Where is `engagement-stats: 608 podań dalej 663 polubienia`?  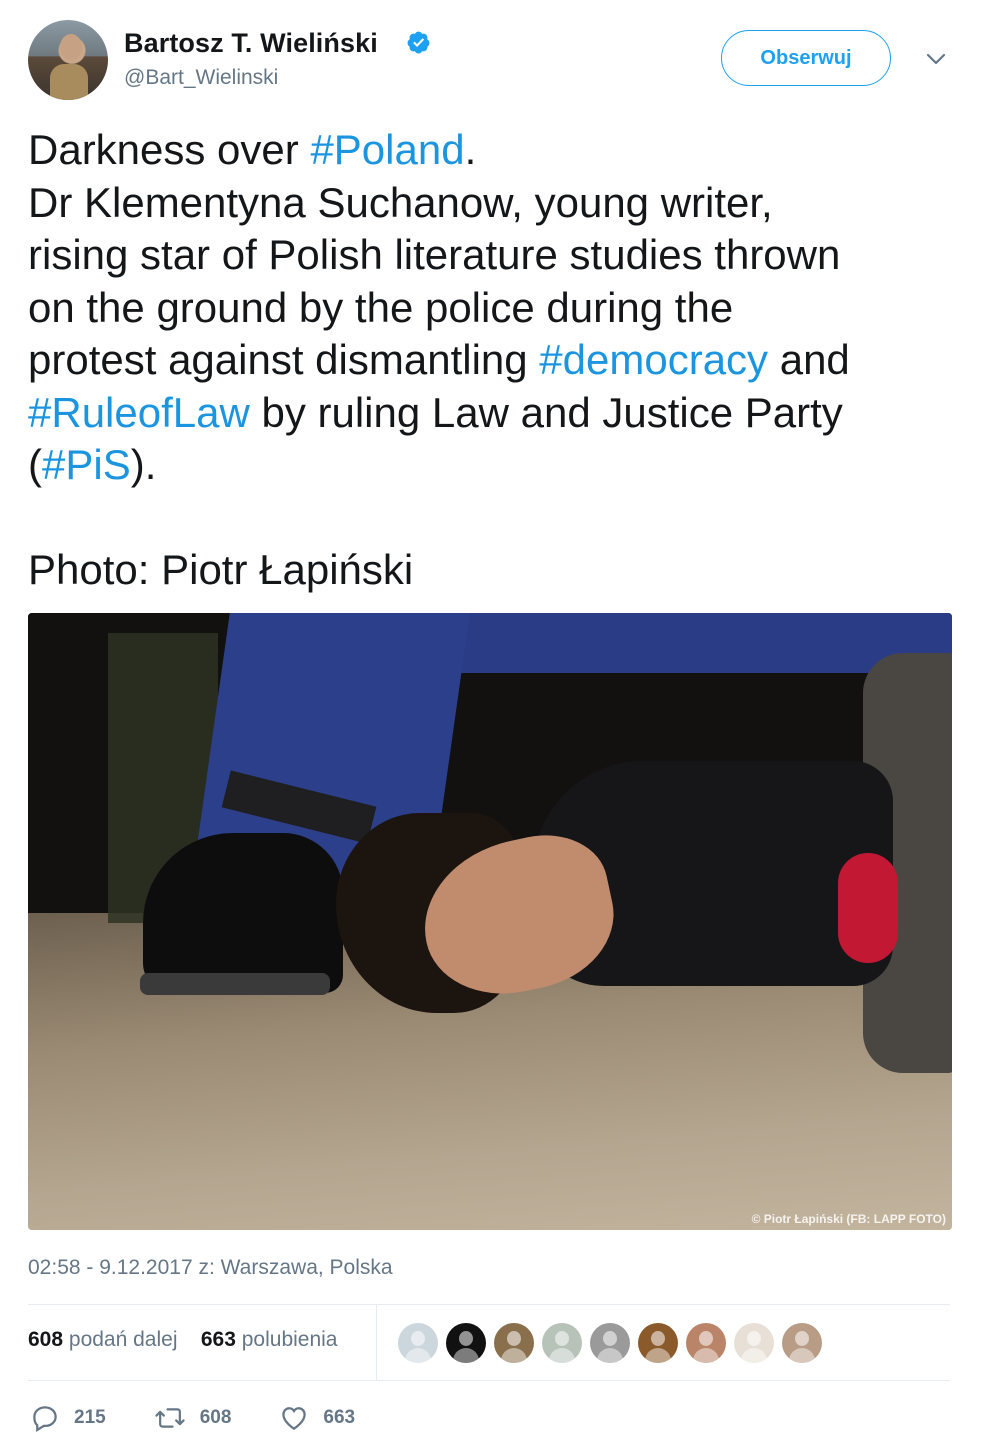
engagement-stats: 608 podań dalej 663 polubienia is located at coordinates (183, 1340).